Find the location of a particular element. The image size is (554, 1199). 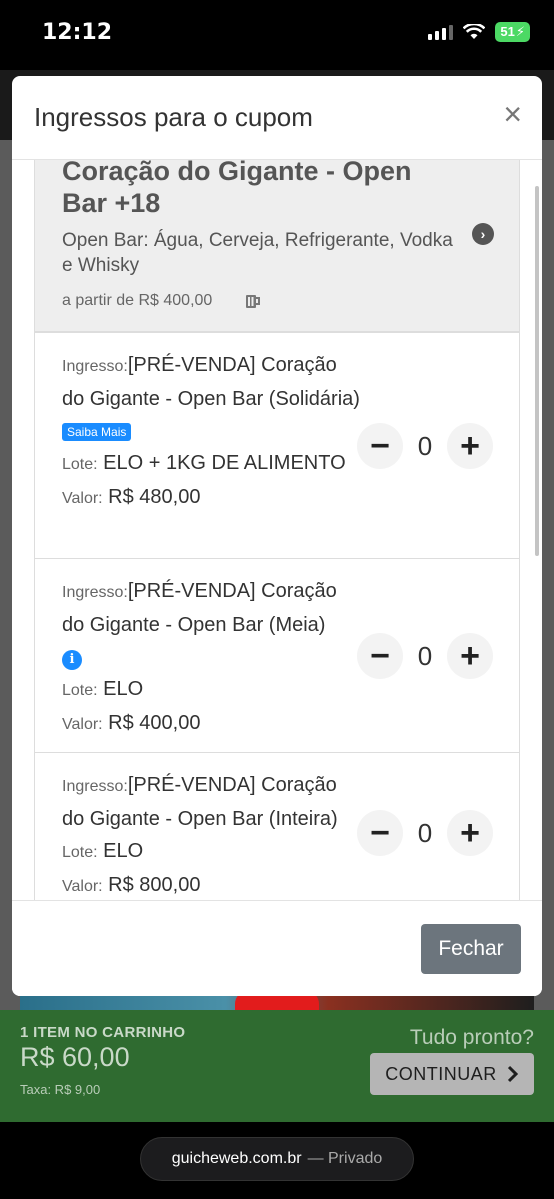

continue-button: CONTINUAR is located at coordinates (452, 1074).